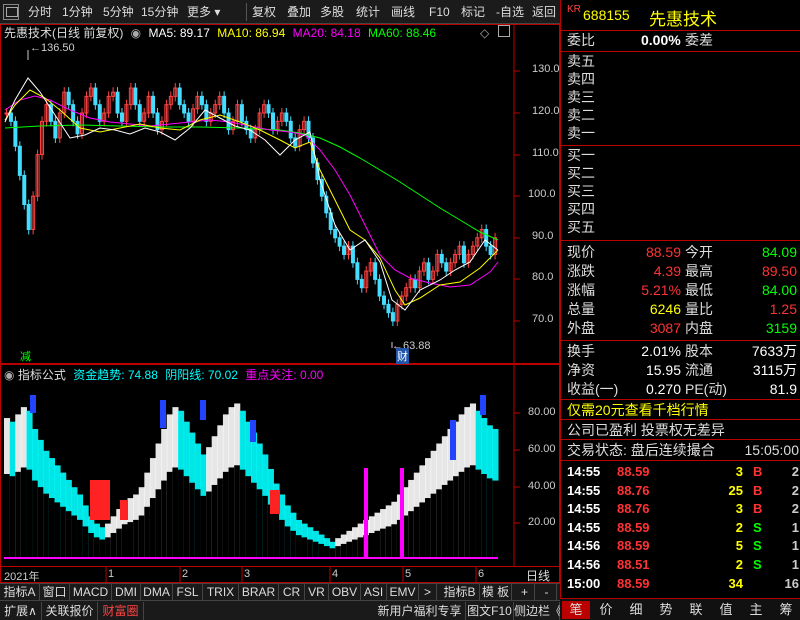 The height and width of the screenshot is (620, 800). I want to click on tab-trix: TRIX, so click(221, 592).